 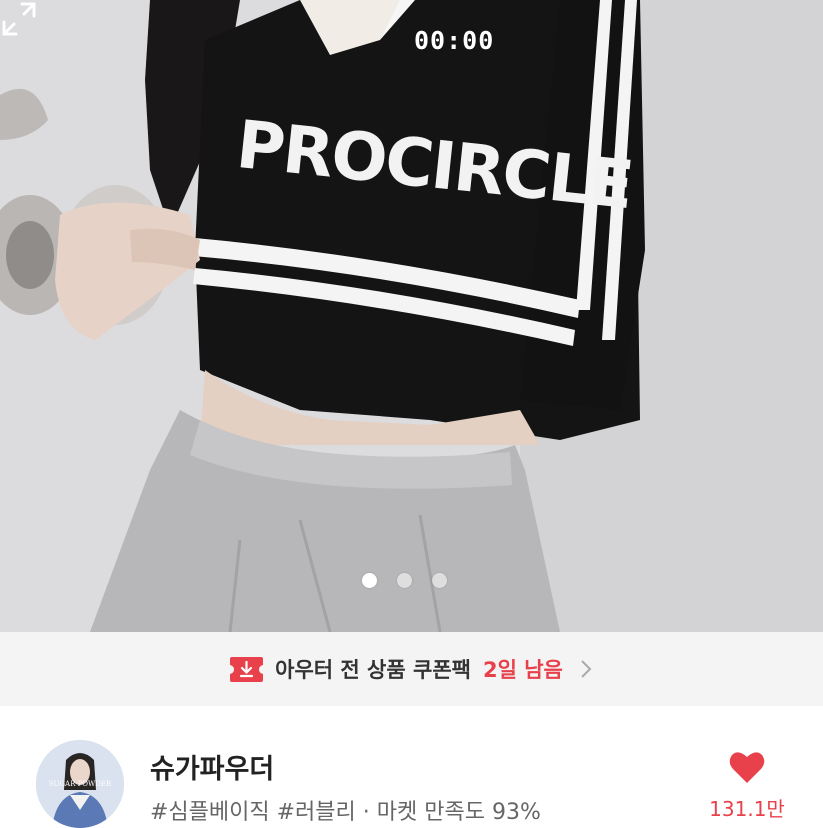 I want to click on coupon-banner: 아우터 전 상품 쿠폰팩 2일 남음, so click(x=411, y=669).